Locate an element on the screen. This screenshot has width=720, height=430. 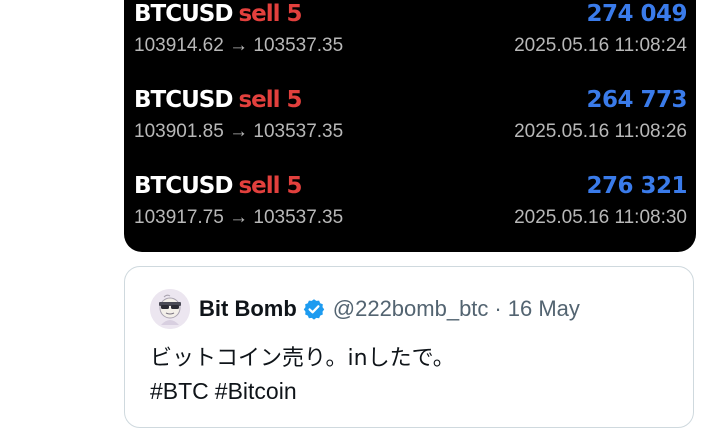
trade-timestamp: 2025.05.16 11:08:26 is located at coordinates (600, 131).